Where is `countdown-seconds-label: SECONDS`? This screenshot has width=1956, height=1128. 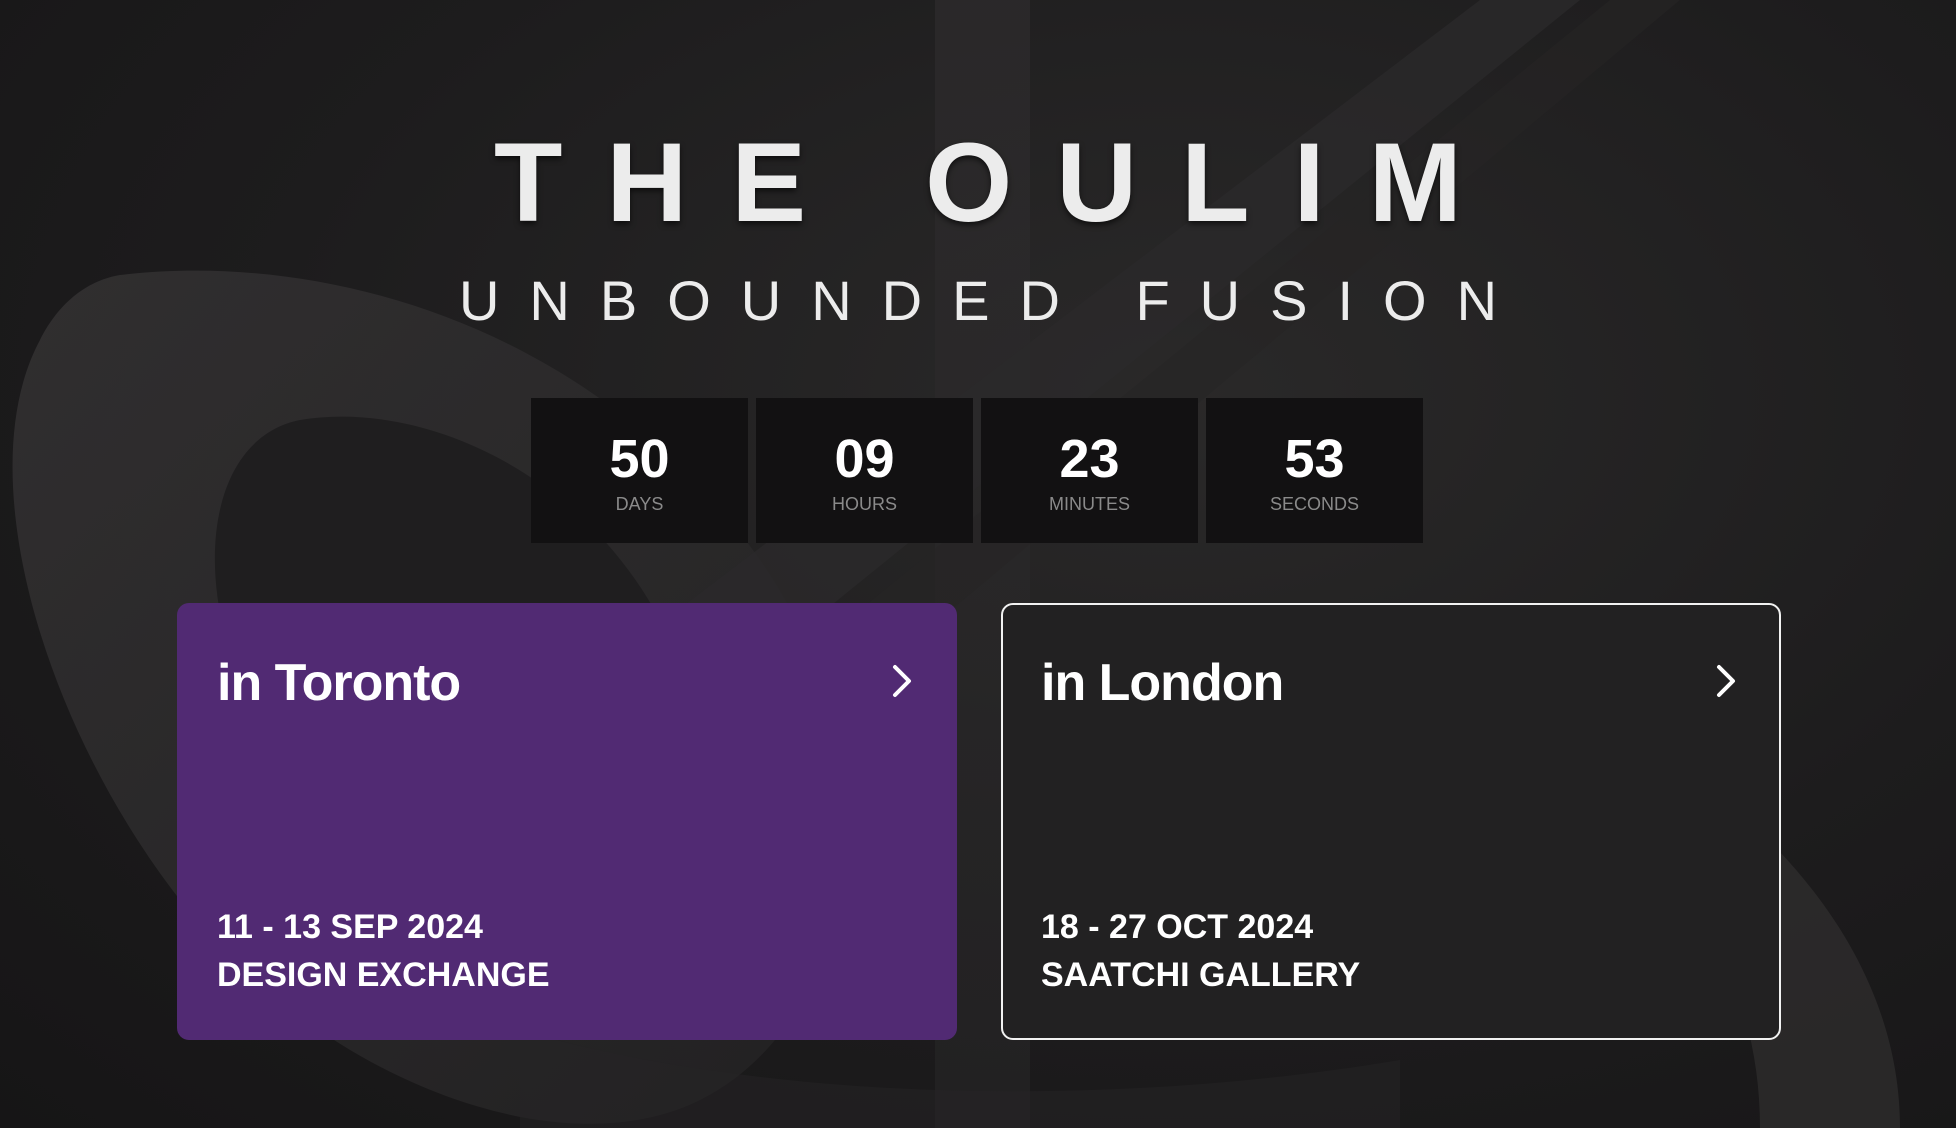 countdown-seconds-label: SECONDS is located at coordinates (1314, 503).